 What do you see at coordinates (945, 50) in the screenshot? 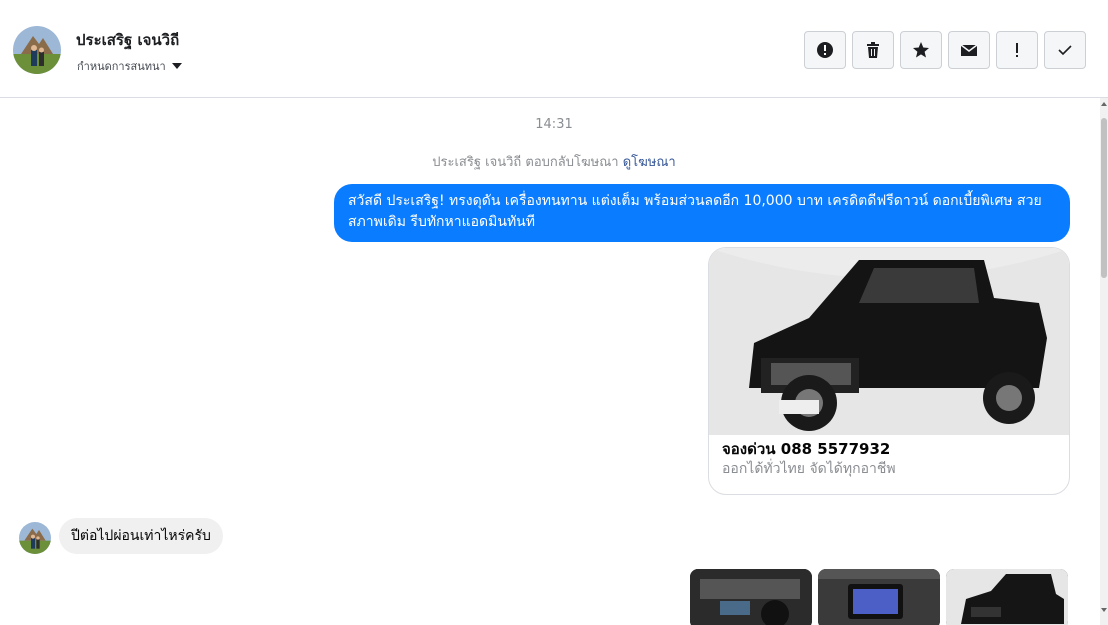
I see `action-toolbar` at bounding box center [945, 50].